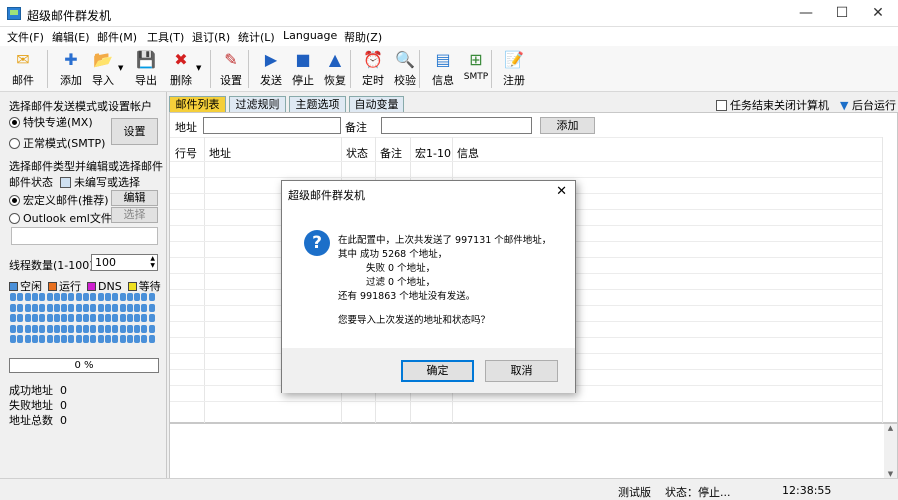 The width and height of the screenshot is (898, 500). Describe the element at coordinates (47, 69) in the screenshot. I see `toolbar-separator` at that location.